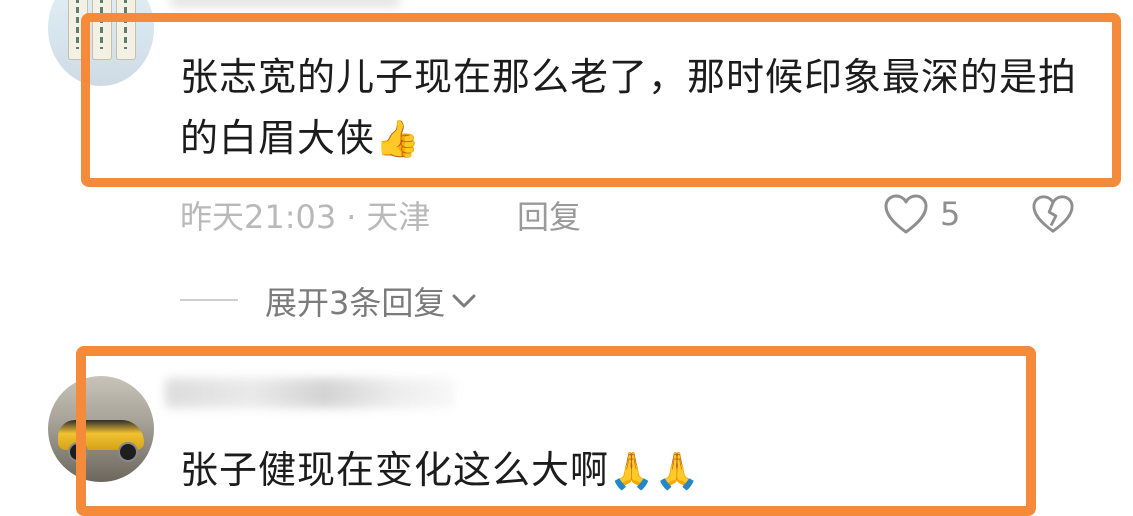  What do you see at coordinates (258, 217) in the screenshot?
I see `comment-time: 昨天21:03` at bounding box center [258, 217].